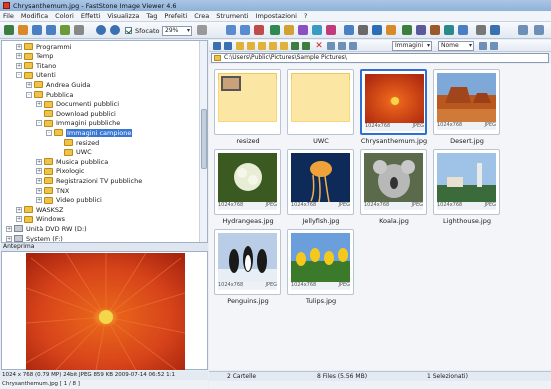 This screenshot has height=389, width=551. What do you see at coordinates (40, 219) in the screenshot?
I see `tree-node: + Windows` at bounding box center [40, 219].